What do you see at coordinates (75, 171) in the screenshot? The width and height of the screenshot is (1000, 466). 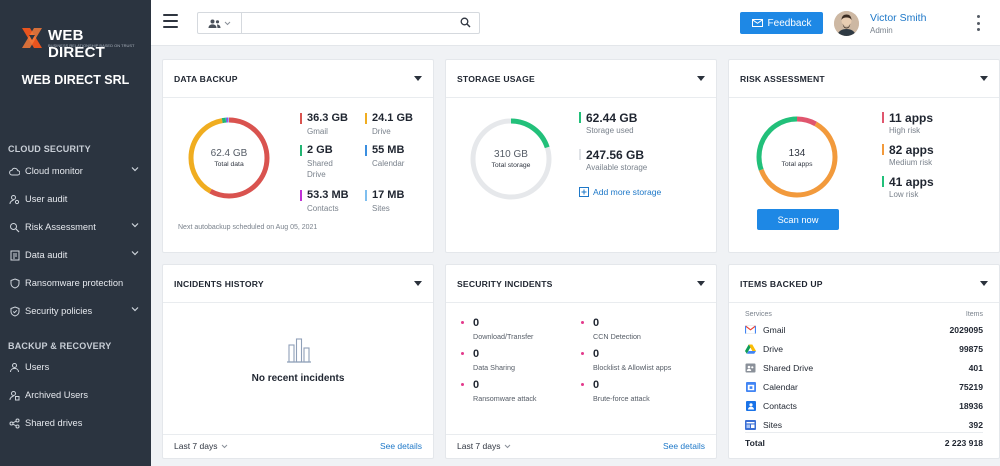 I see `sidebar-item-cloud-monitor: Cloud monitor` at bounding box center [75, 171].